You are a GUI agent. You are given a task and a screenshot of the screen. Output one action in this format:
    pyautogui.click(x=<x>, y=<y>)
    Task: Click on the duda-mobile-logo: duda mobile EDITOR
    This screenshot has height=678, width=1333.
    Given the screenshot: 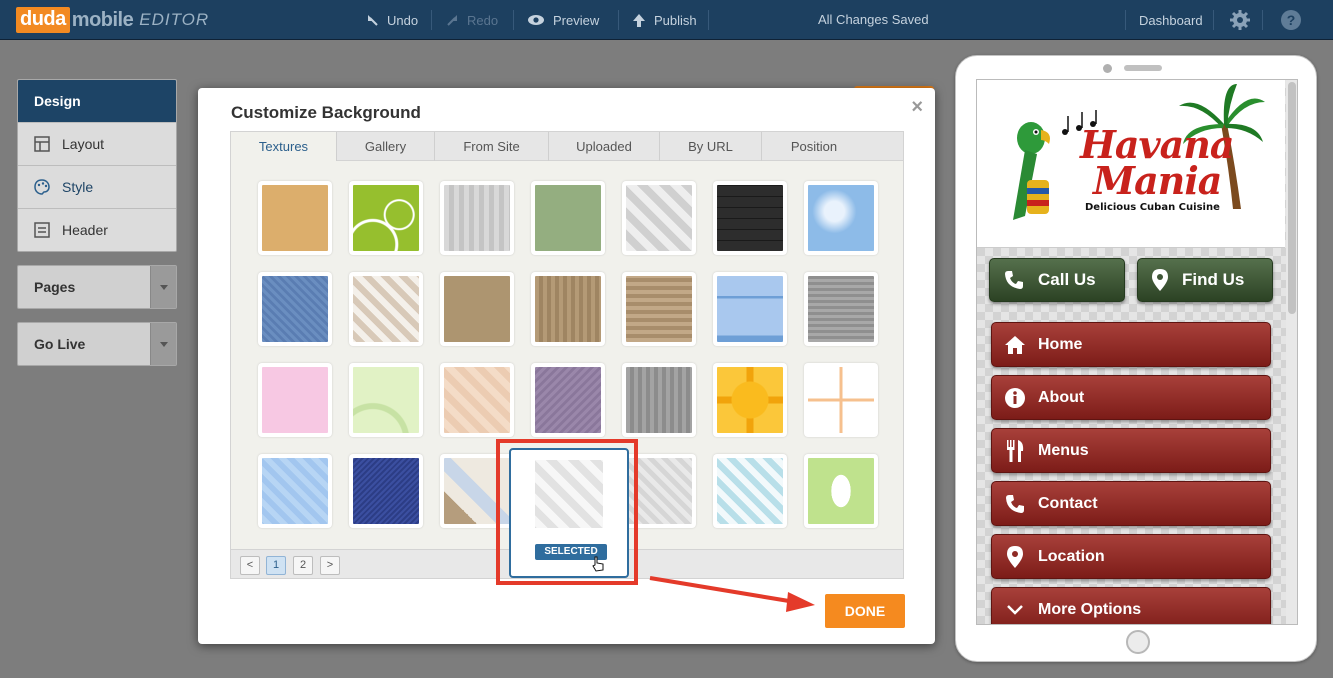 What is the action you would take?
    pyautogui.click(x=112, y=20)
    